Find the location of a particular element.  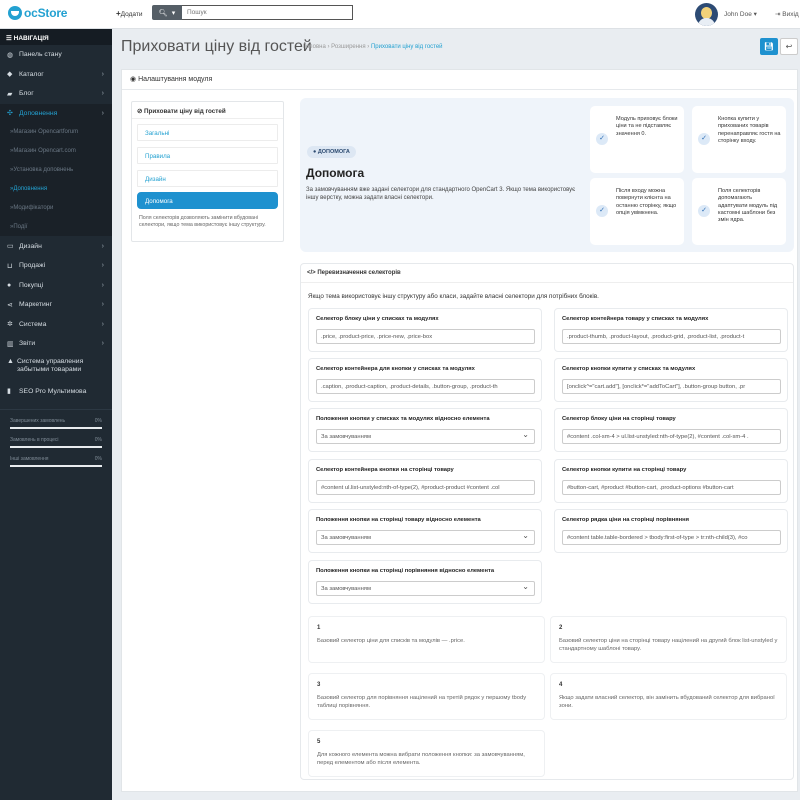

sidebar-item: ▥ Звіти › is located at coordinates (56, 344).